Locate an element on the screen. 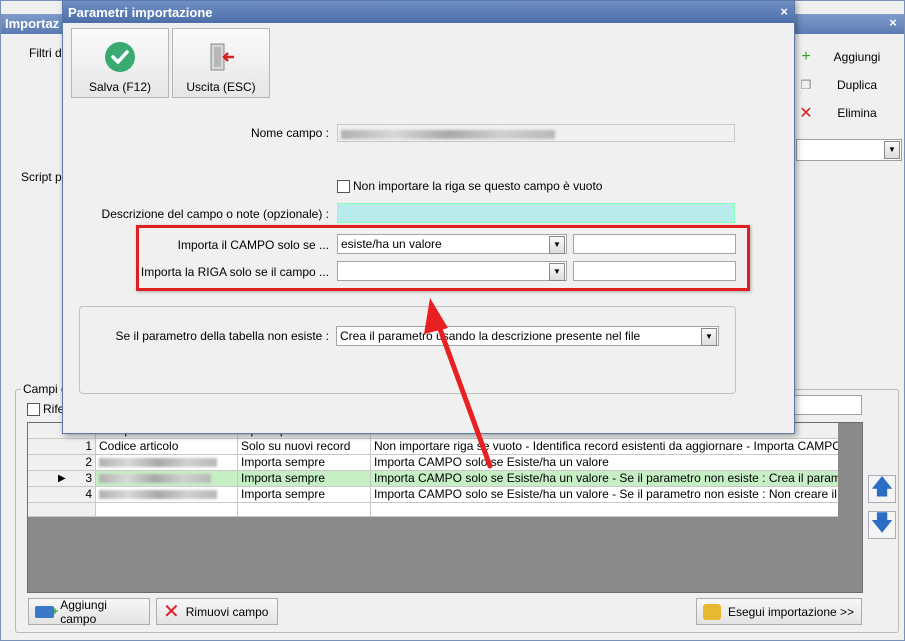 The height and width of the screenshot is (641, 905). elimina-button: ✕ Elimina is located at coordinates (847, 113).